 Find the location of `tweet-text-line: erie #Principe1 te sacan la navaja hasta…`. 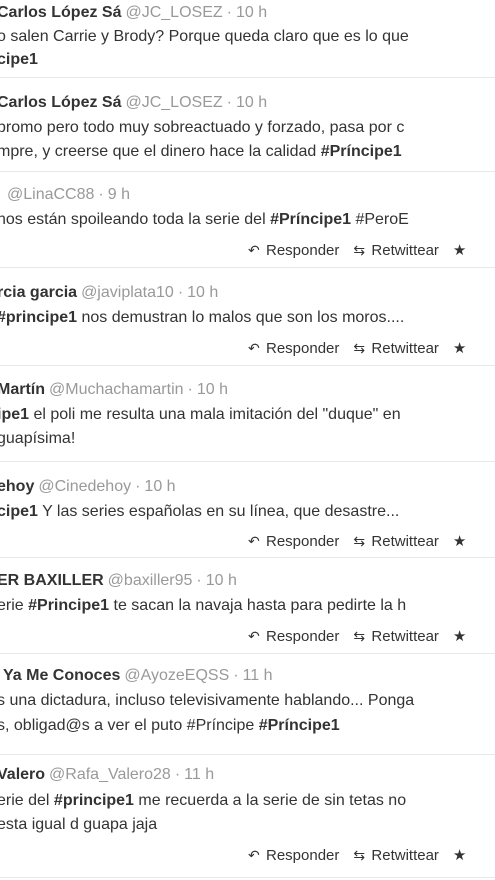

tweet-text-line: erie #Principe1 te sacan la navaja hasta… is located at coordinates (203, 605).